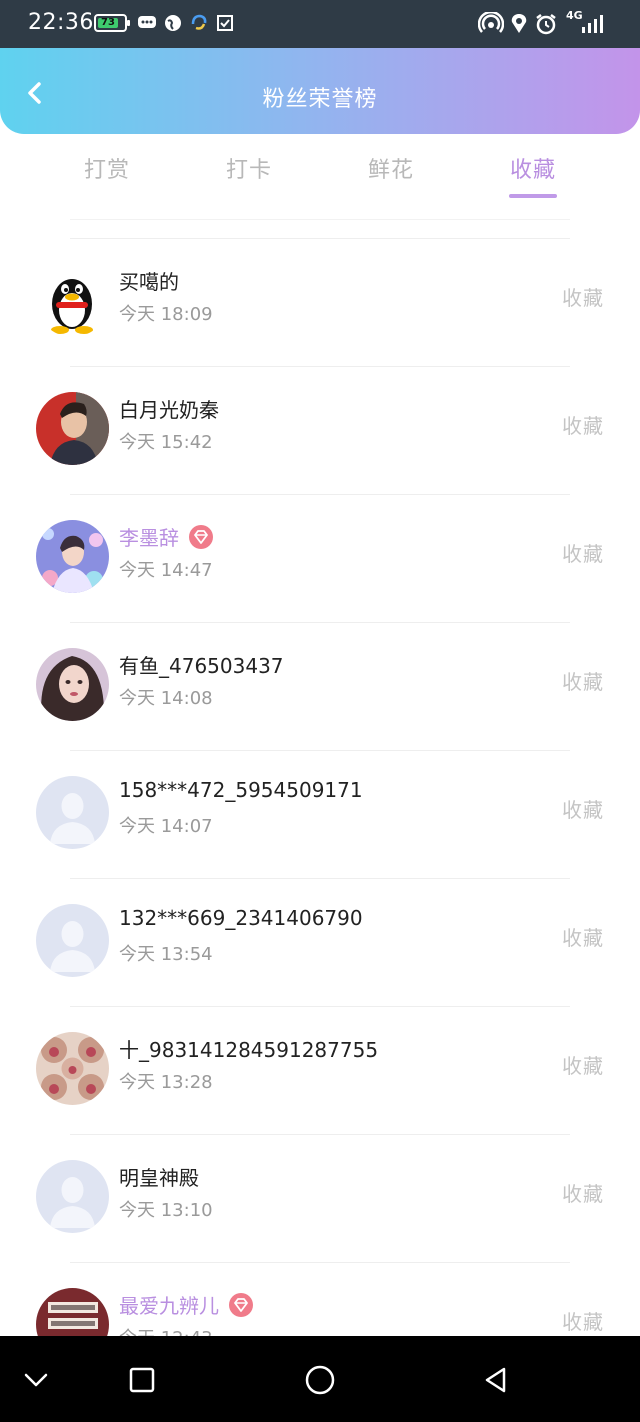  What do you see at coordinates (320, 1070) in the screenshot?
I see `list-item: 十_983141284591287755 今天 13:28 收藏` at bounding box center [320, 1070].